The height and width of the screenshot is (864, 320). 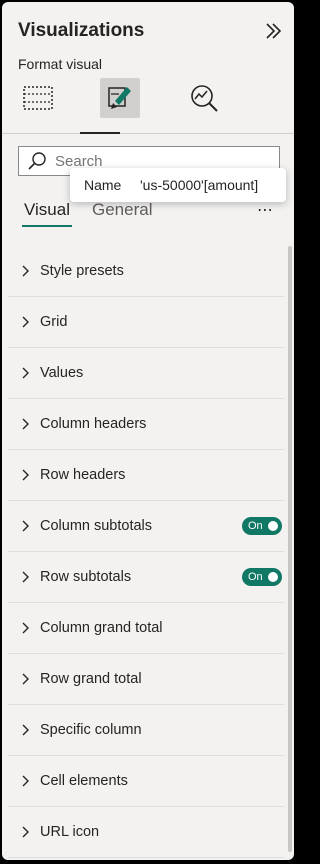 I want to click on build-visual-button, so click(x=38, y=98).